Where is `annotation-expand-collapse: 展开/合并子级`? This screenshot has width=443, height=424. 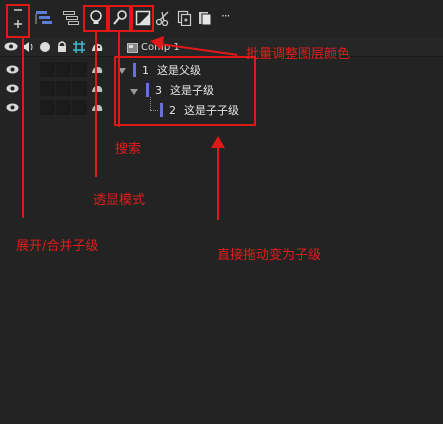 annotation-expand-collapse: 展开/合并子级 is located at coordinates (57, 246).